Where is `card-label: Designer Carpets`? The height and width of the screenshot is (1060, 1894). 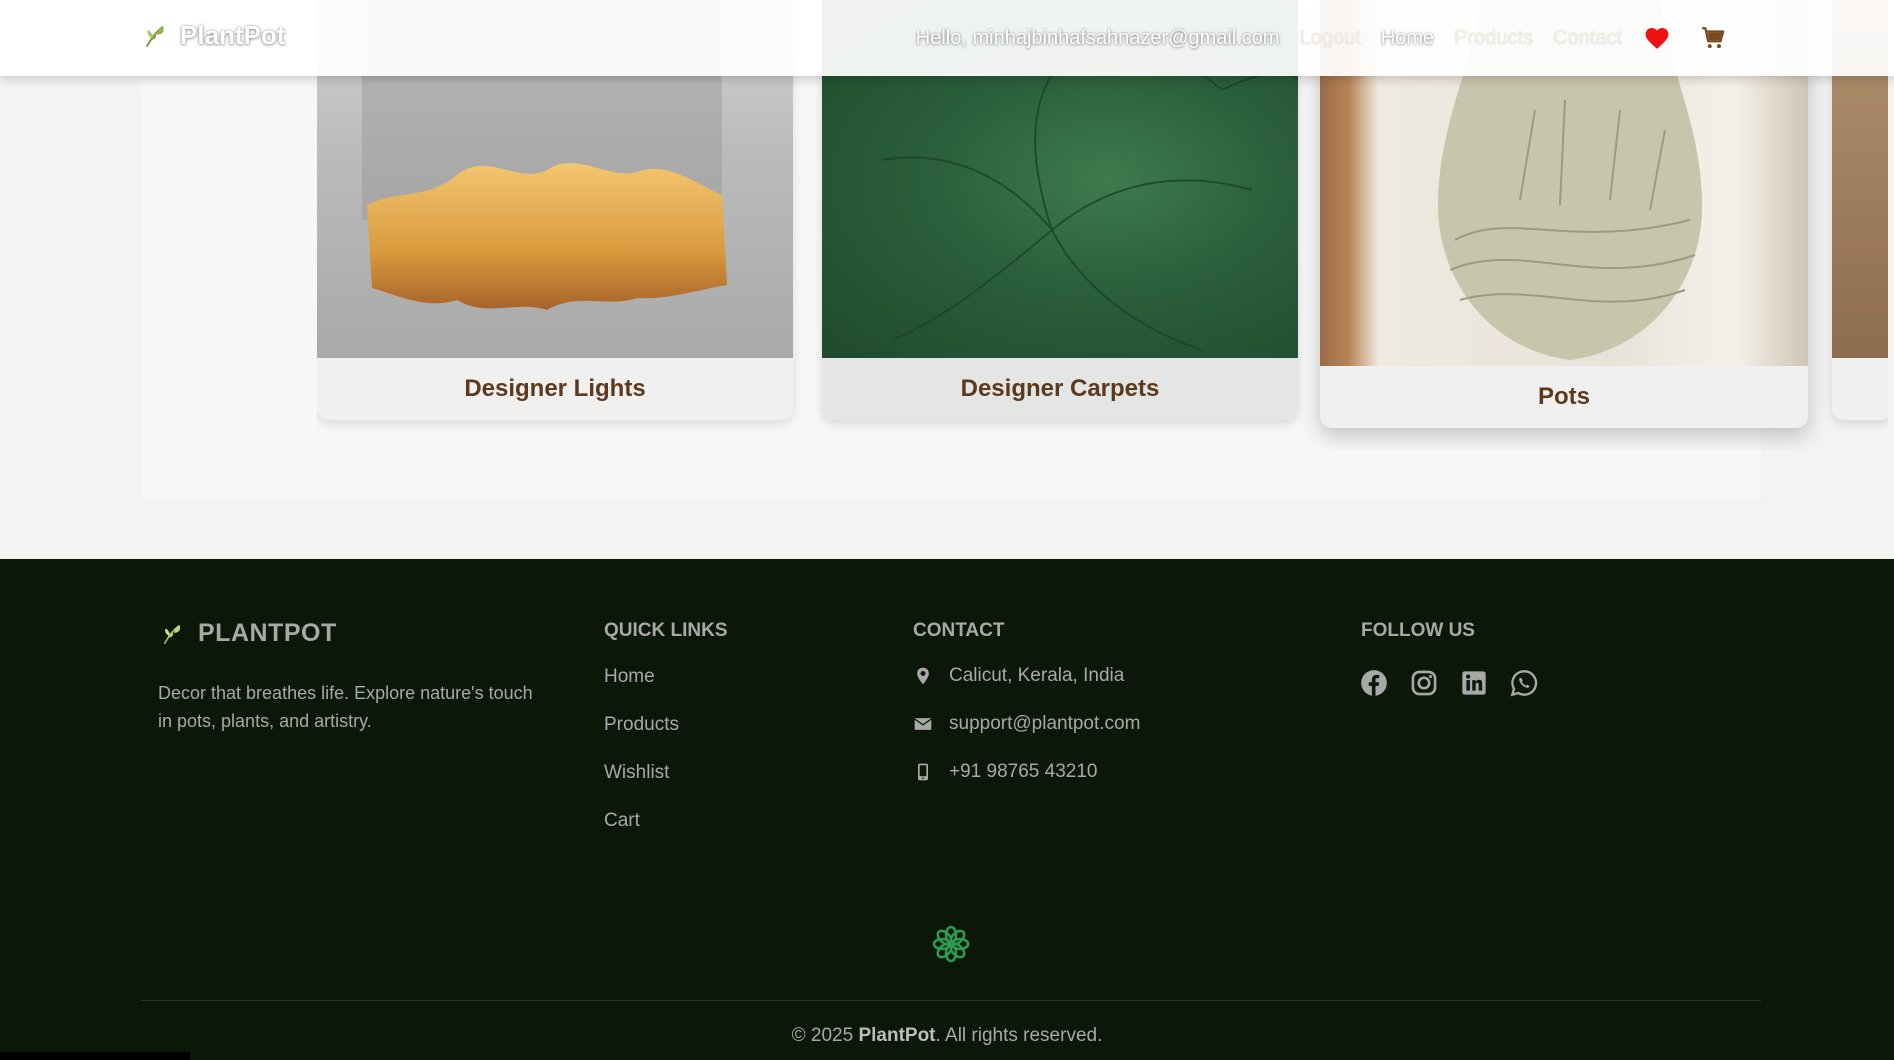
card-label: Designer Carpets is located at coordinates (1060, 389).